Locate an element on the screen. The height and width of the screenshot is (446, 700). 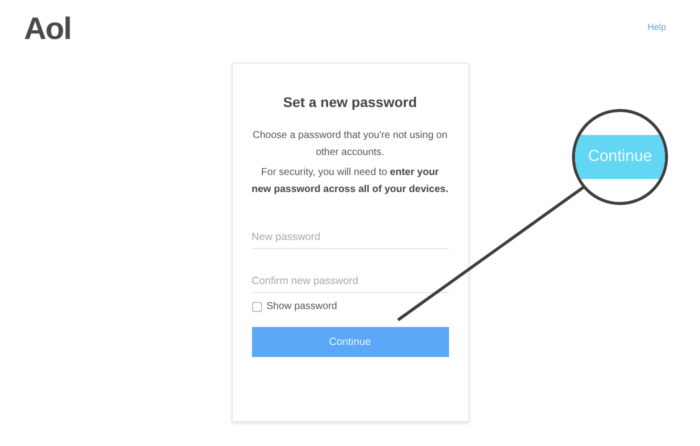
logo: Aol is located at coordinates (47, 29).